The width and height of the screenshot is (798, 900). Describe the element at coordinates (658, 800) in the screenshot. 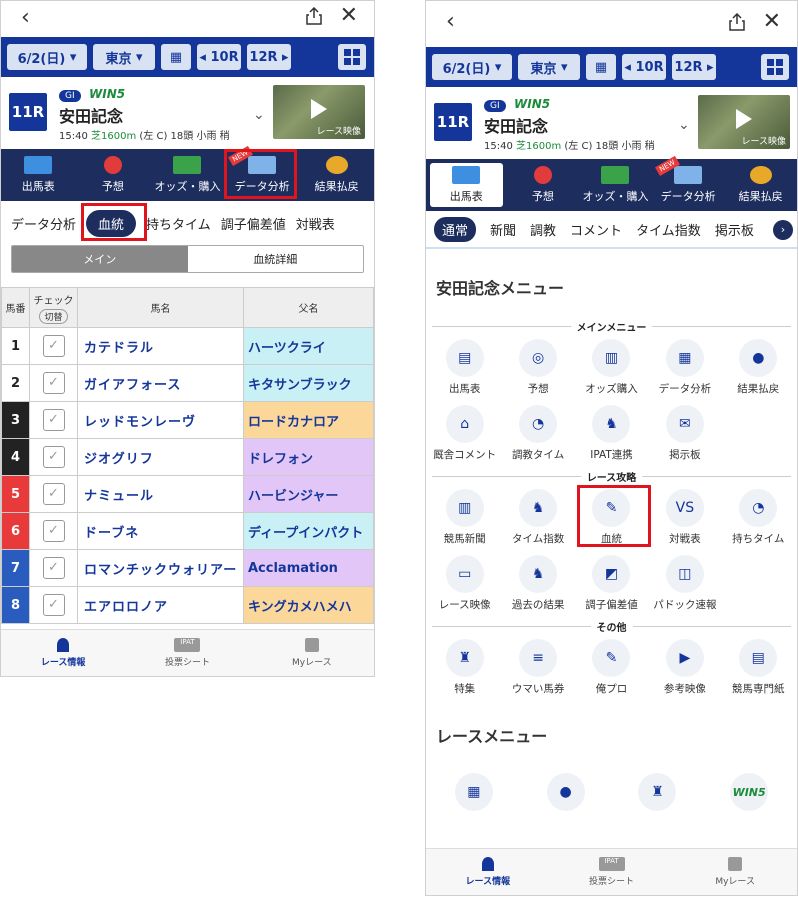

I see `race-menu-trophy: ♜` at that location.